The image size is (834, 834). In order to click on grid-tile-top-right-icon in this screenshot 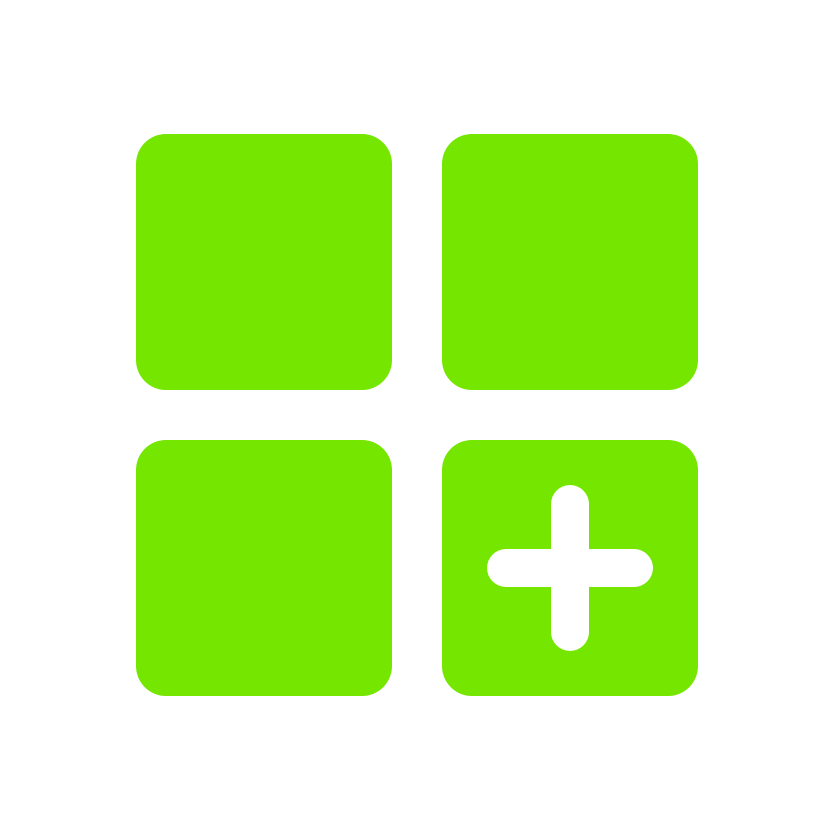, I will do `click(570, 262)`.